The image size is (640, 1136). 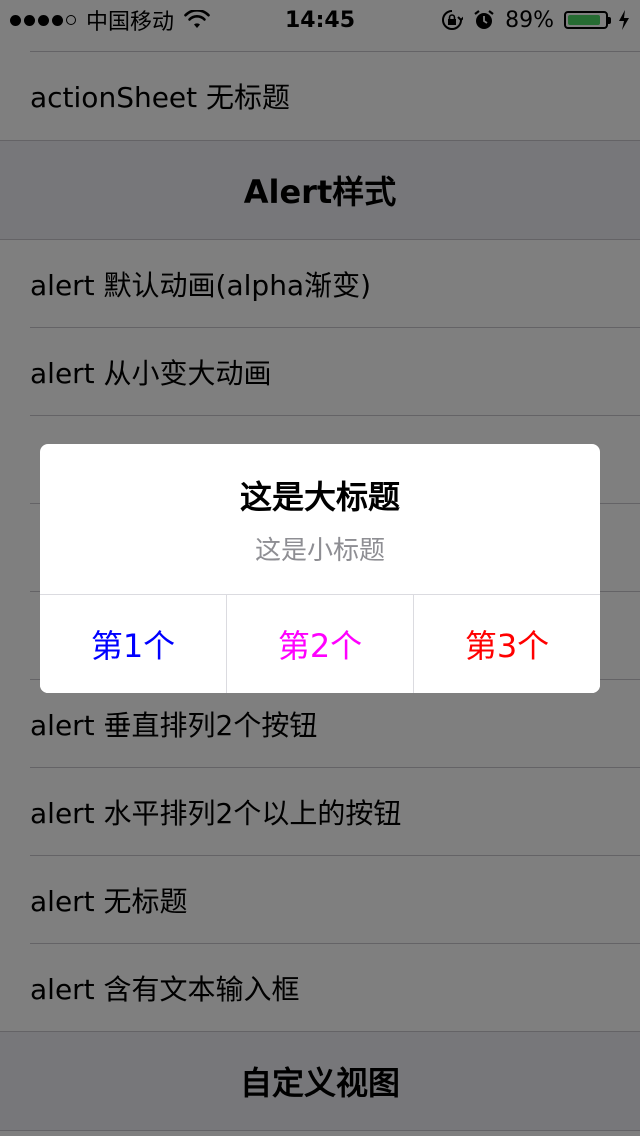 What do you see at coordinates (319, 551) in the screenshot?
I see `alert-subtitle: 这是小标题` at bounding box center [319, 551].